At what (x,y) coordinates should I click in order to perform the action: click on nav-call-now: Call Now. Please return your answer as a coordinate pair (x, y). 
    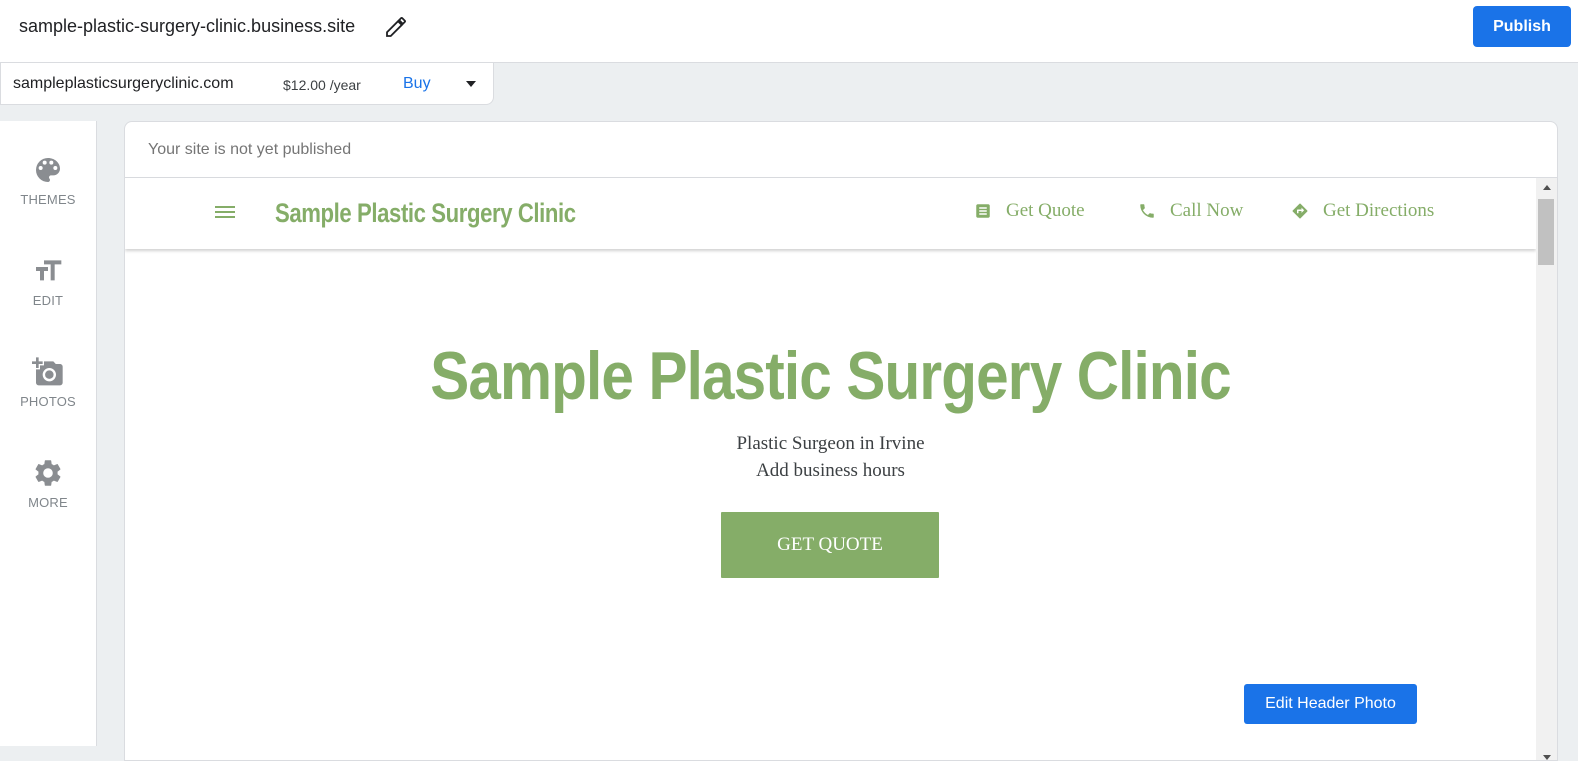
    Looking at the image, I should click on (1190, 211).